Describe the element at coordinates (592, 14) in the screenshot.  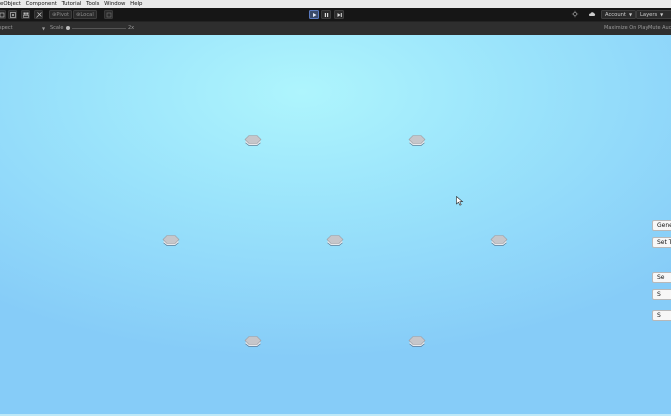
I see `cloud-icon` at that location.